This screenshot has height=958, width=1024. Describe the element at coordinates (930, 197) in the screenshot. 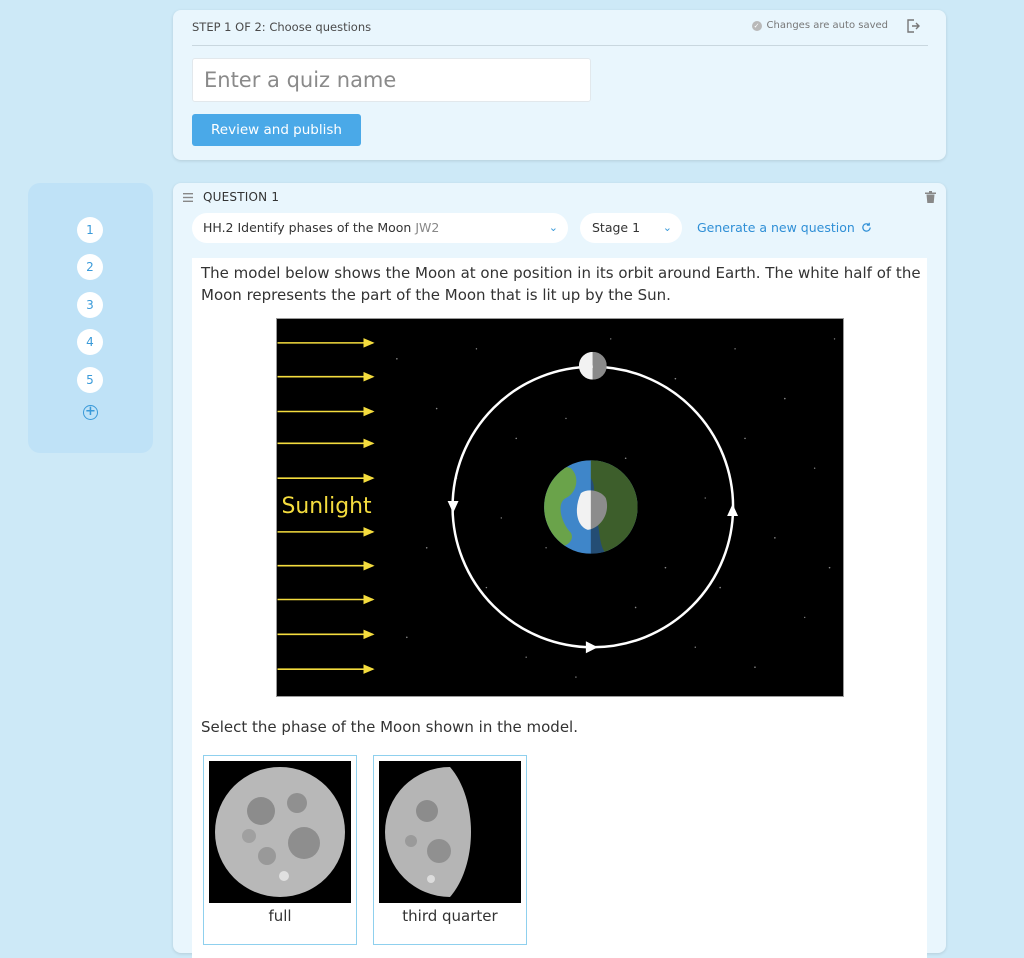

I see `trash-icon` at that location.